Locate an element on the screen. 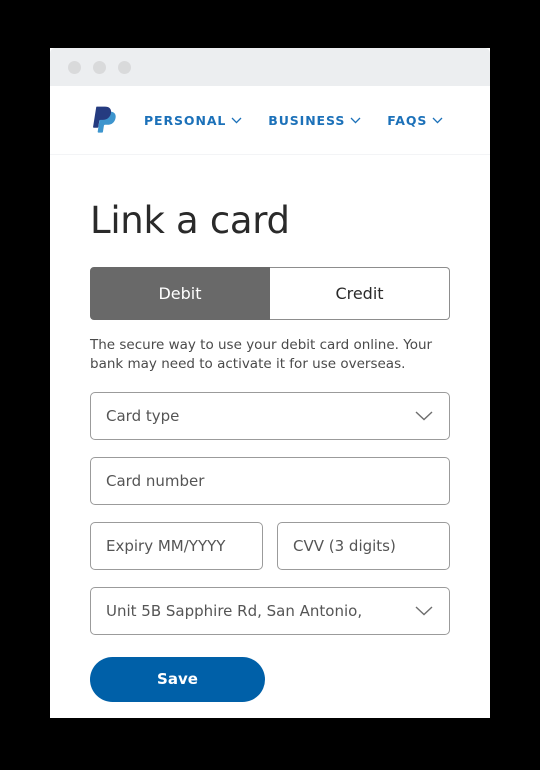 This screenshot has height=770, width=540. close-dot is located at coordinates (74, 67).